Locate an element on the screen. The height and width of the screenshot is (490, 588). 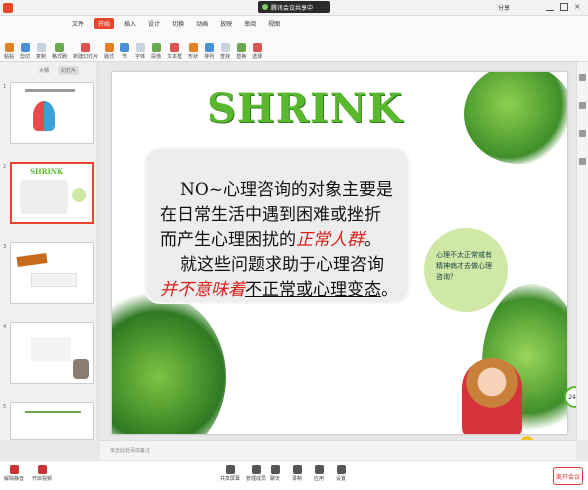
slide-title: SHRINK is located at coordinates (305, 108).